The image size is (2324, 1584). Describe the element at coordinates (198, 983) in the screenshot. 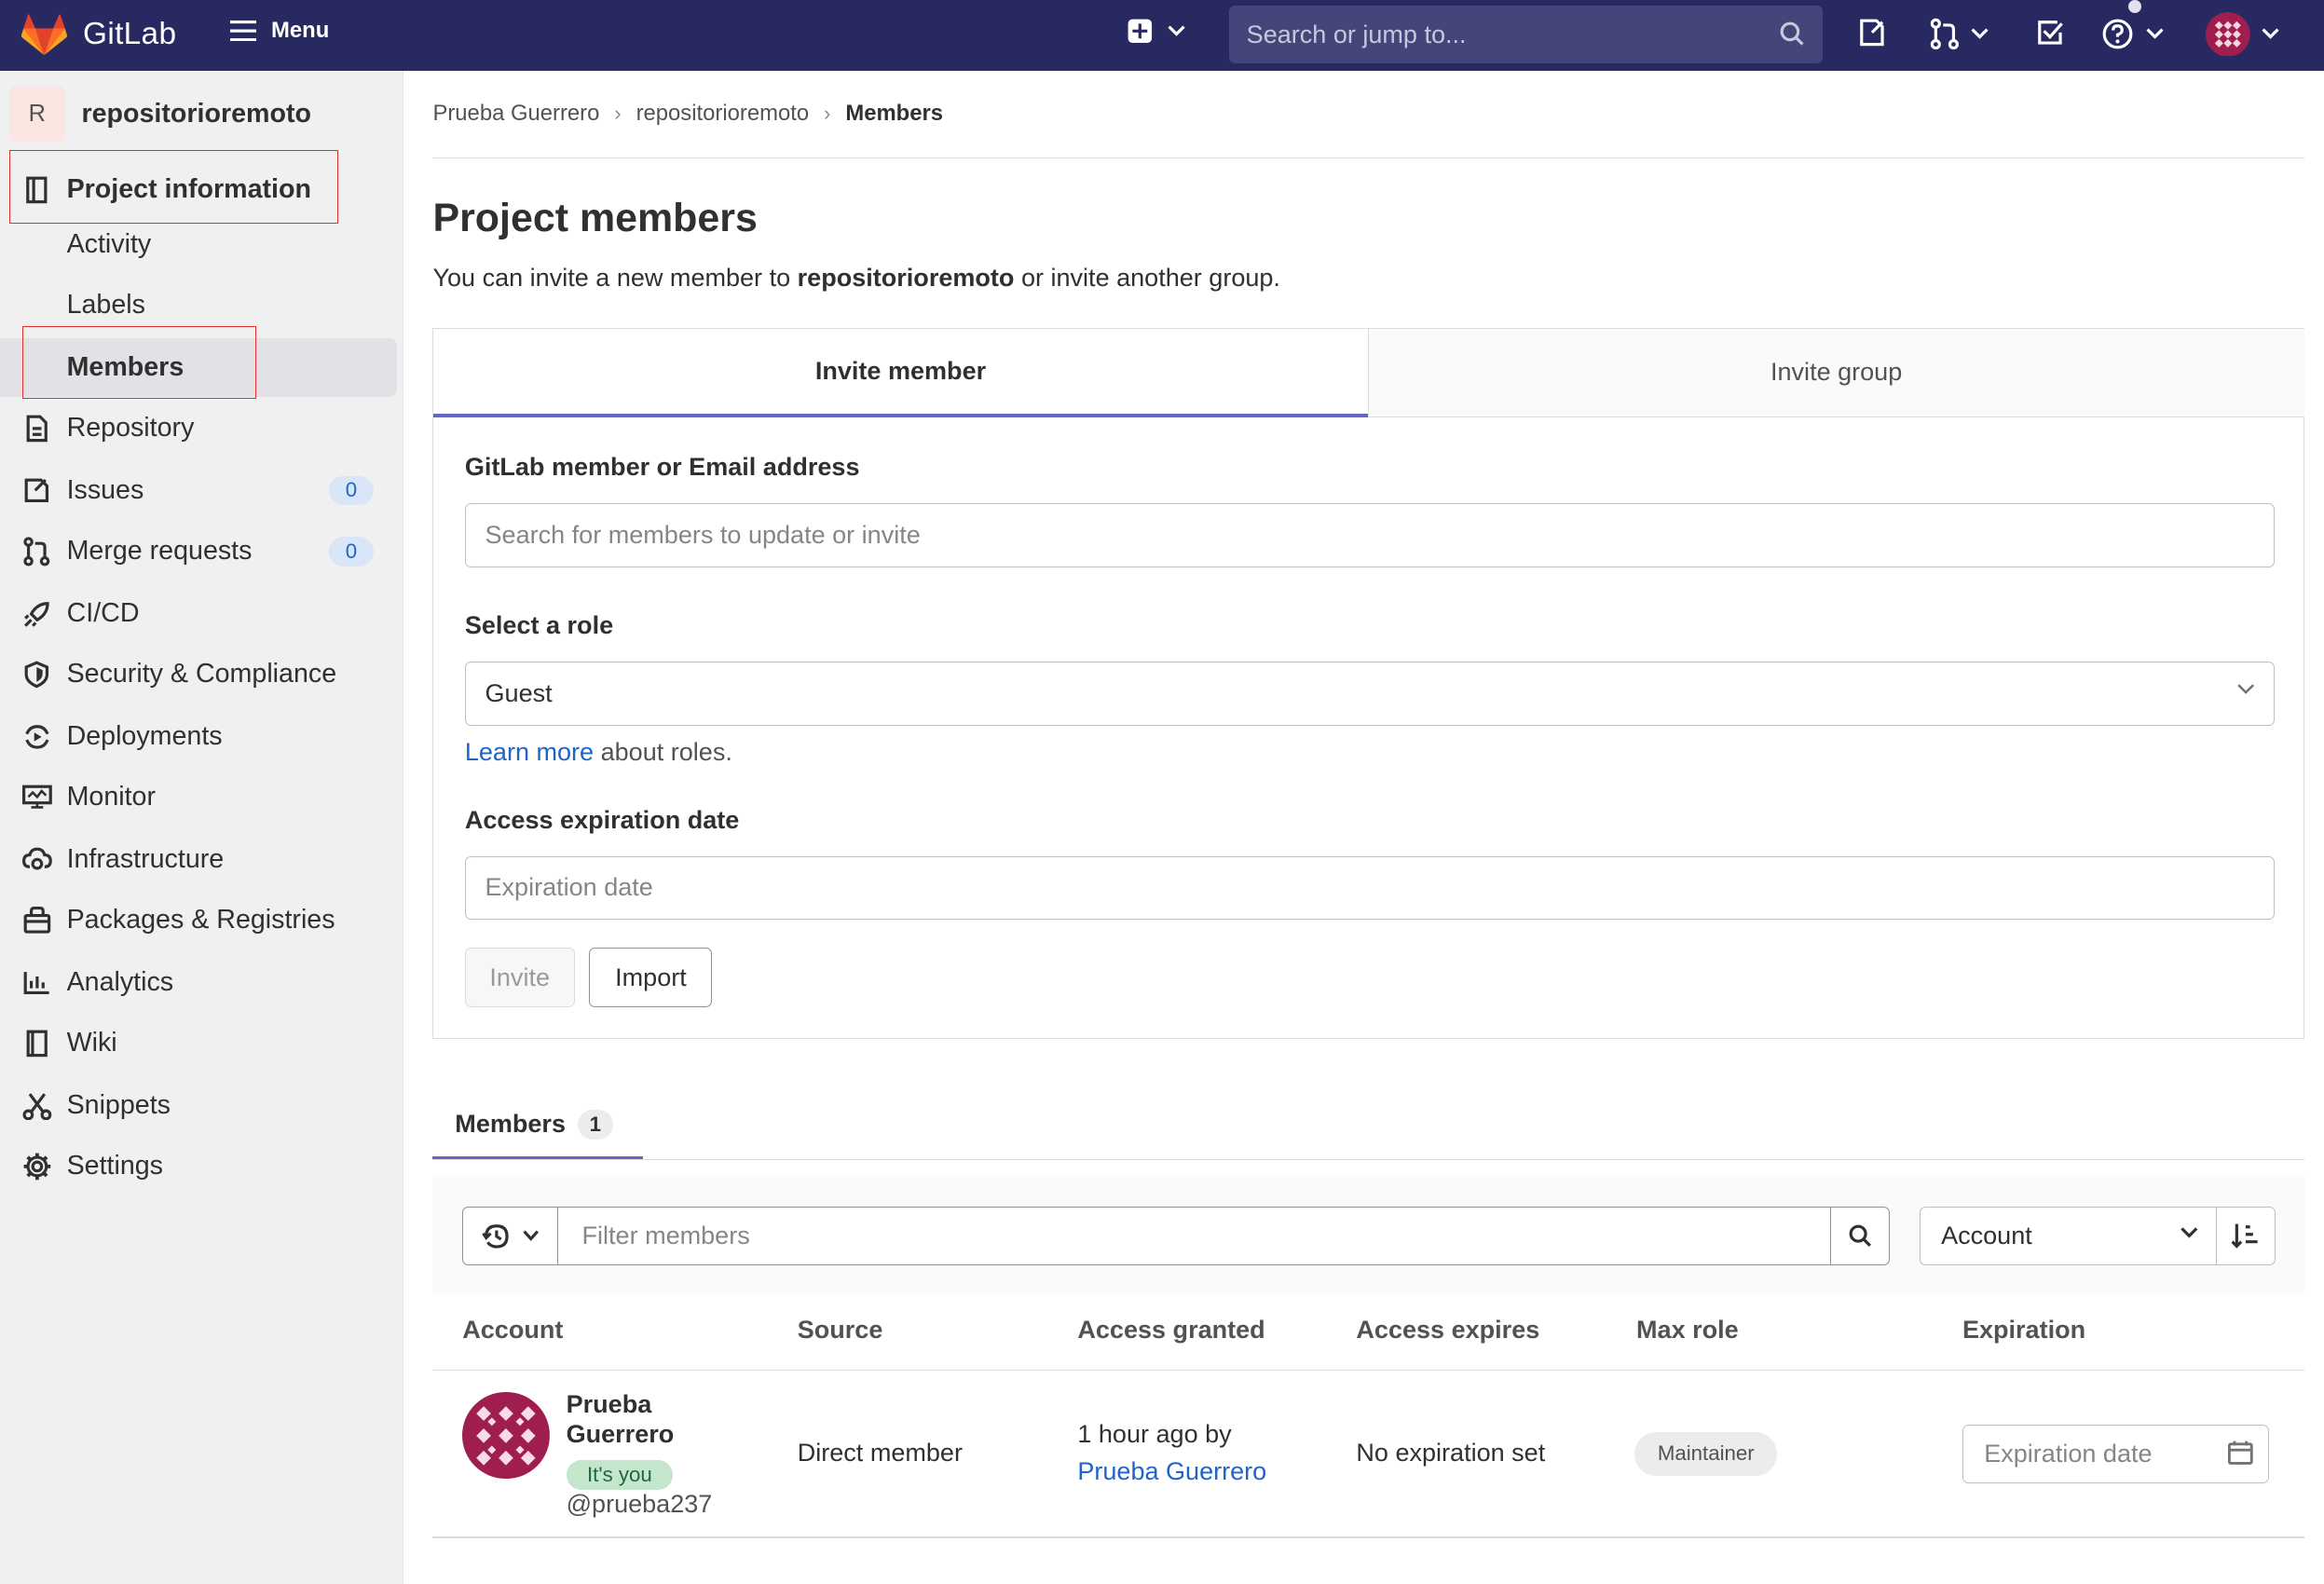

I see `sidebar-item-analytics: Analytics` at that location.